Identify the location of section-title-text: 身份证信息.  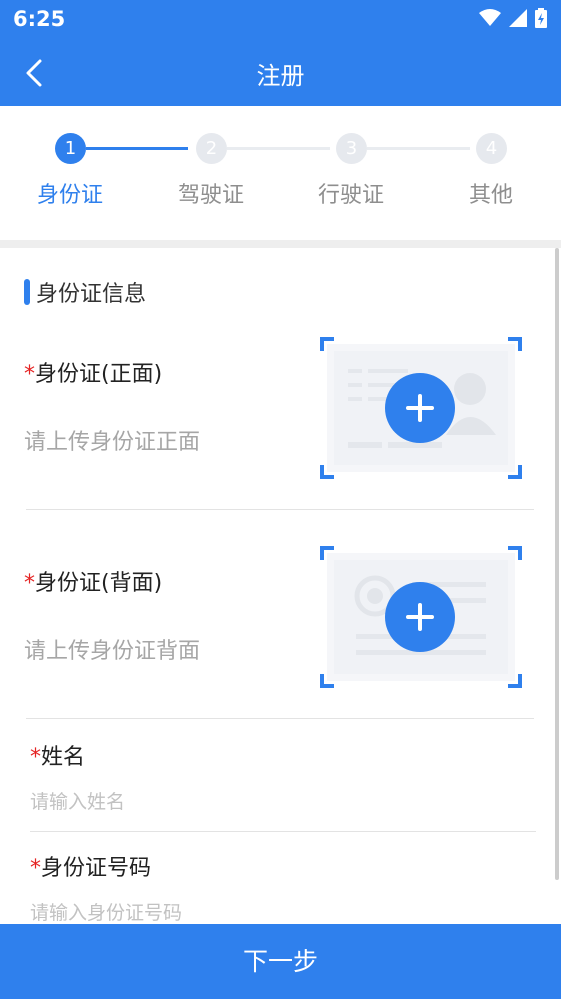
(91, 294).